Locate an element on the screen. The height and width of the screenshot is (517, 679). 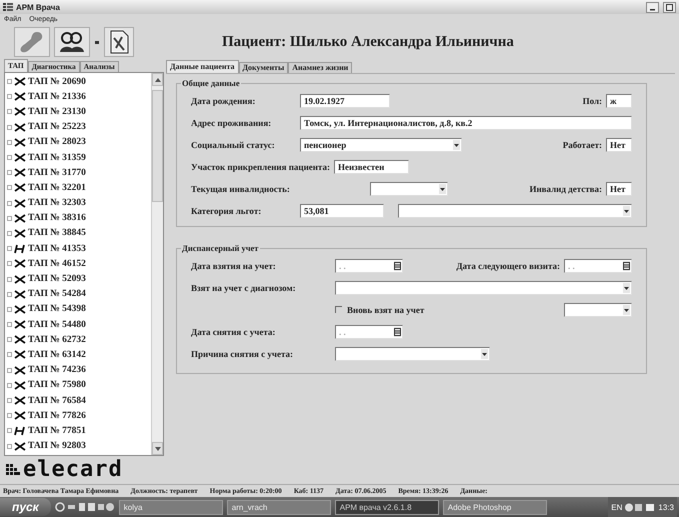
tree-item: ТАП № 28023 is located at coordinates (78, 142).